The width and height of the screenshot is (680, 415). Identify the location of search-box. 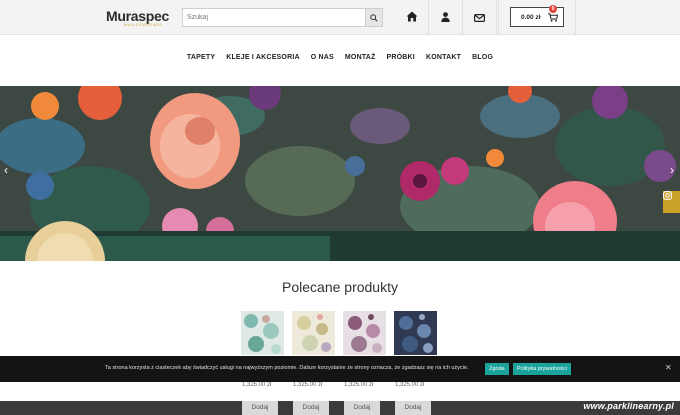
(282, 17).